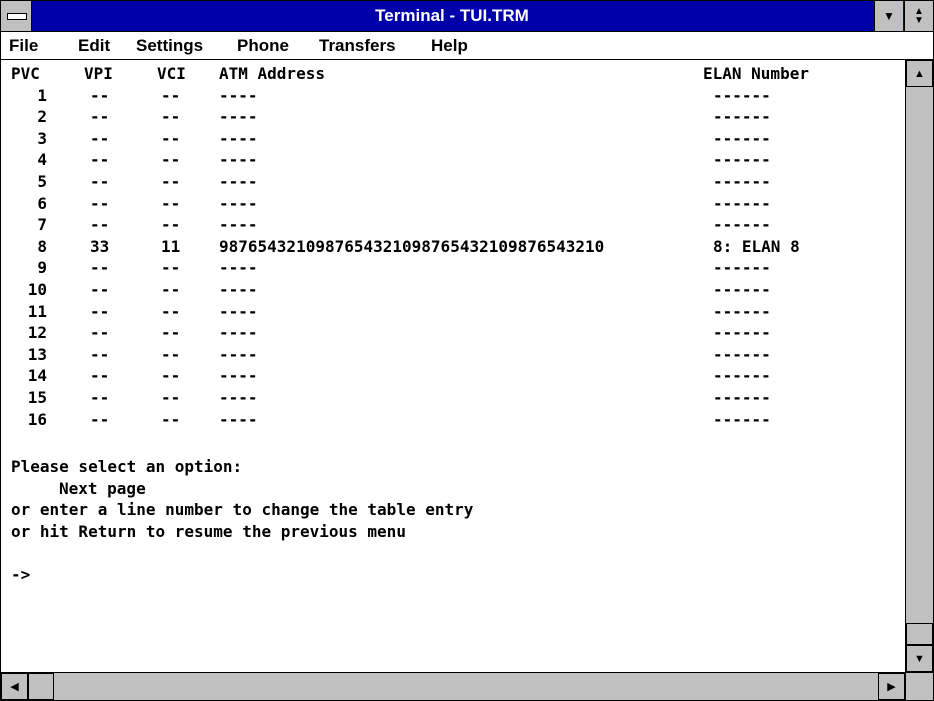 This screenshot has height=701, width=934. What do you see at coordinates (94, 45) in the screenshot?
I see `menu-edit: Edit` at bounding box center [94, 45].